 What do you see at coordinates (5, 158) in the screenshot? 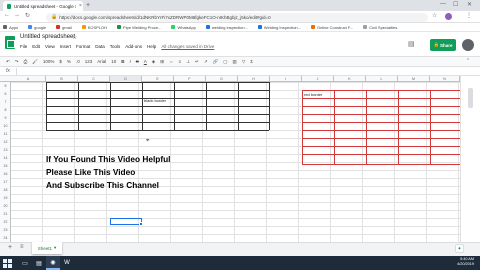
I see `row-header: 14` at bounding box center [5, 158].